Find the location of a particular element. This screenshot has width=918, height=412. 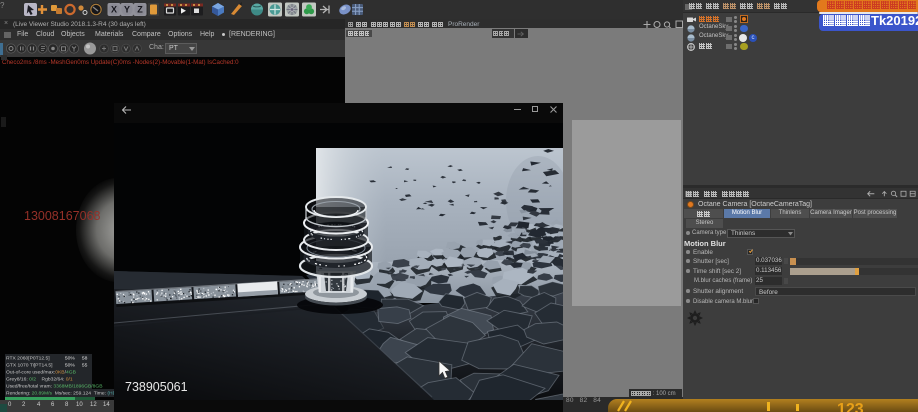

svg-text: Y is located at coordinates (127, 10).